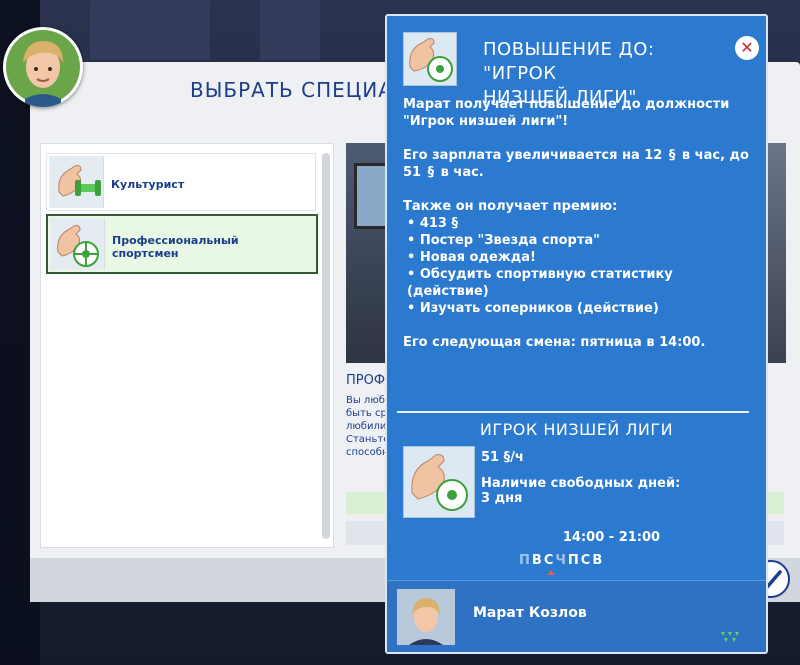 This screenshot has height=665, width=800. What do you see at coordinates (561, 560) in the screenshot?
I see `day-label: Ч` at bounding box center [561, 560].